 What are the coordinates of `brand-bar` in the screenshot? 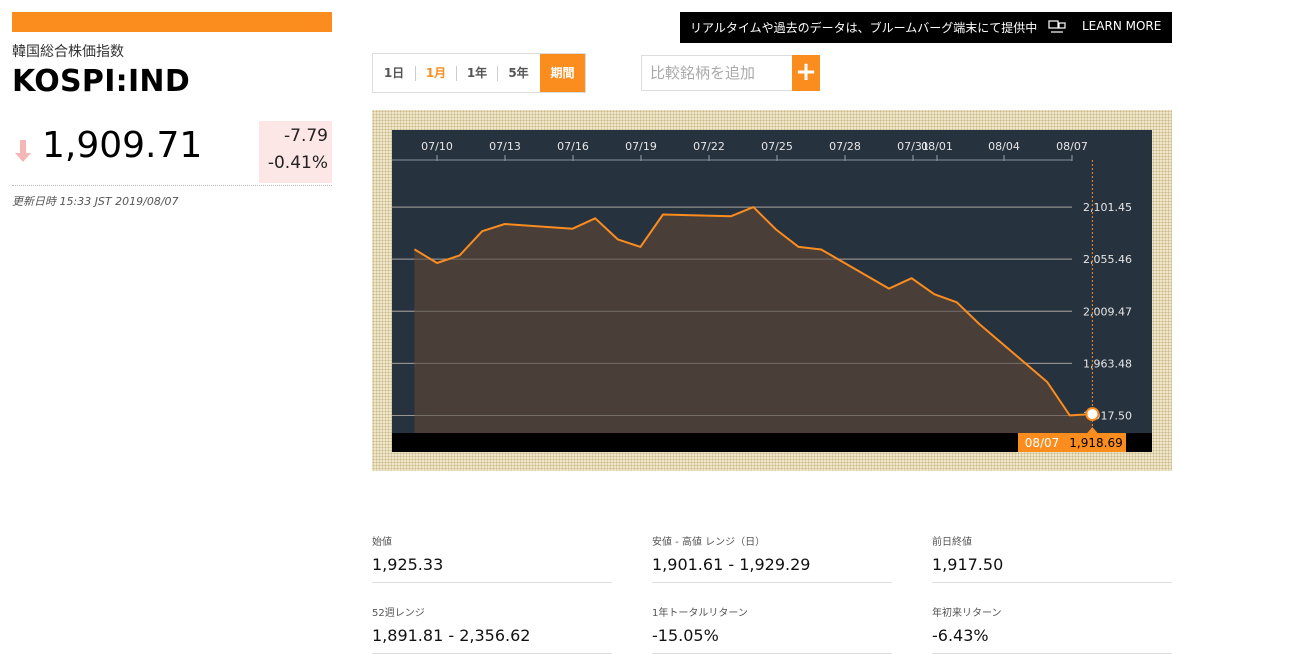 It's located at (172, 22).